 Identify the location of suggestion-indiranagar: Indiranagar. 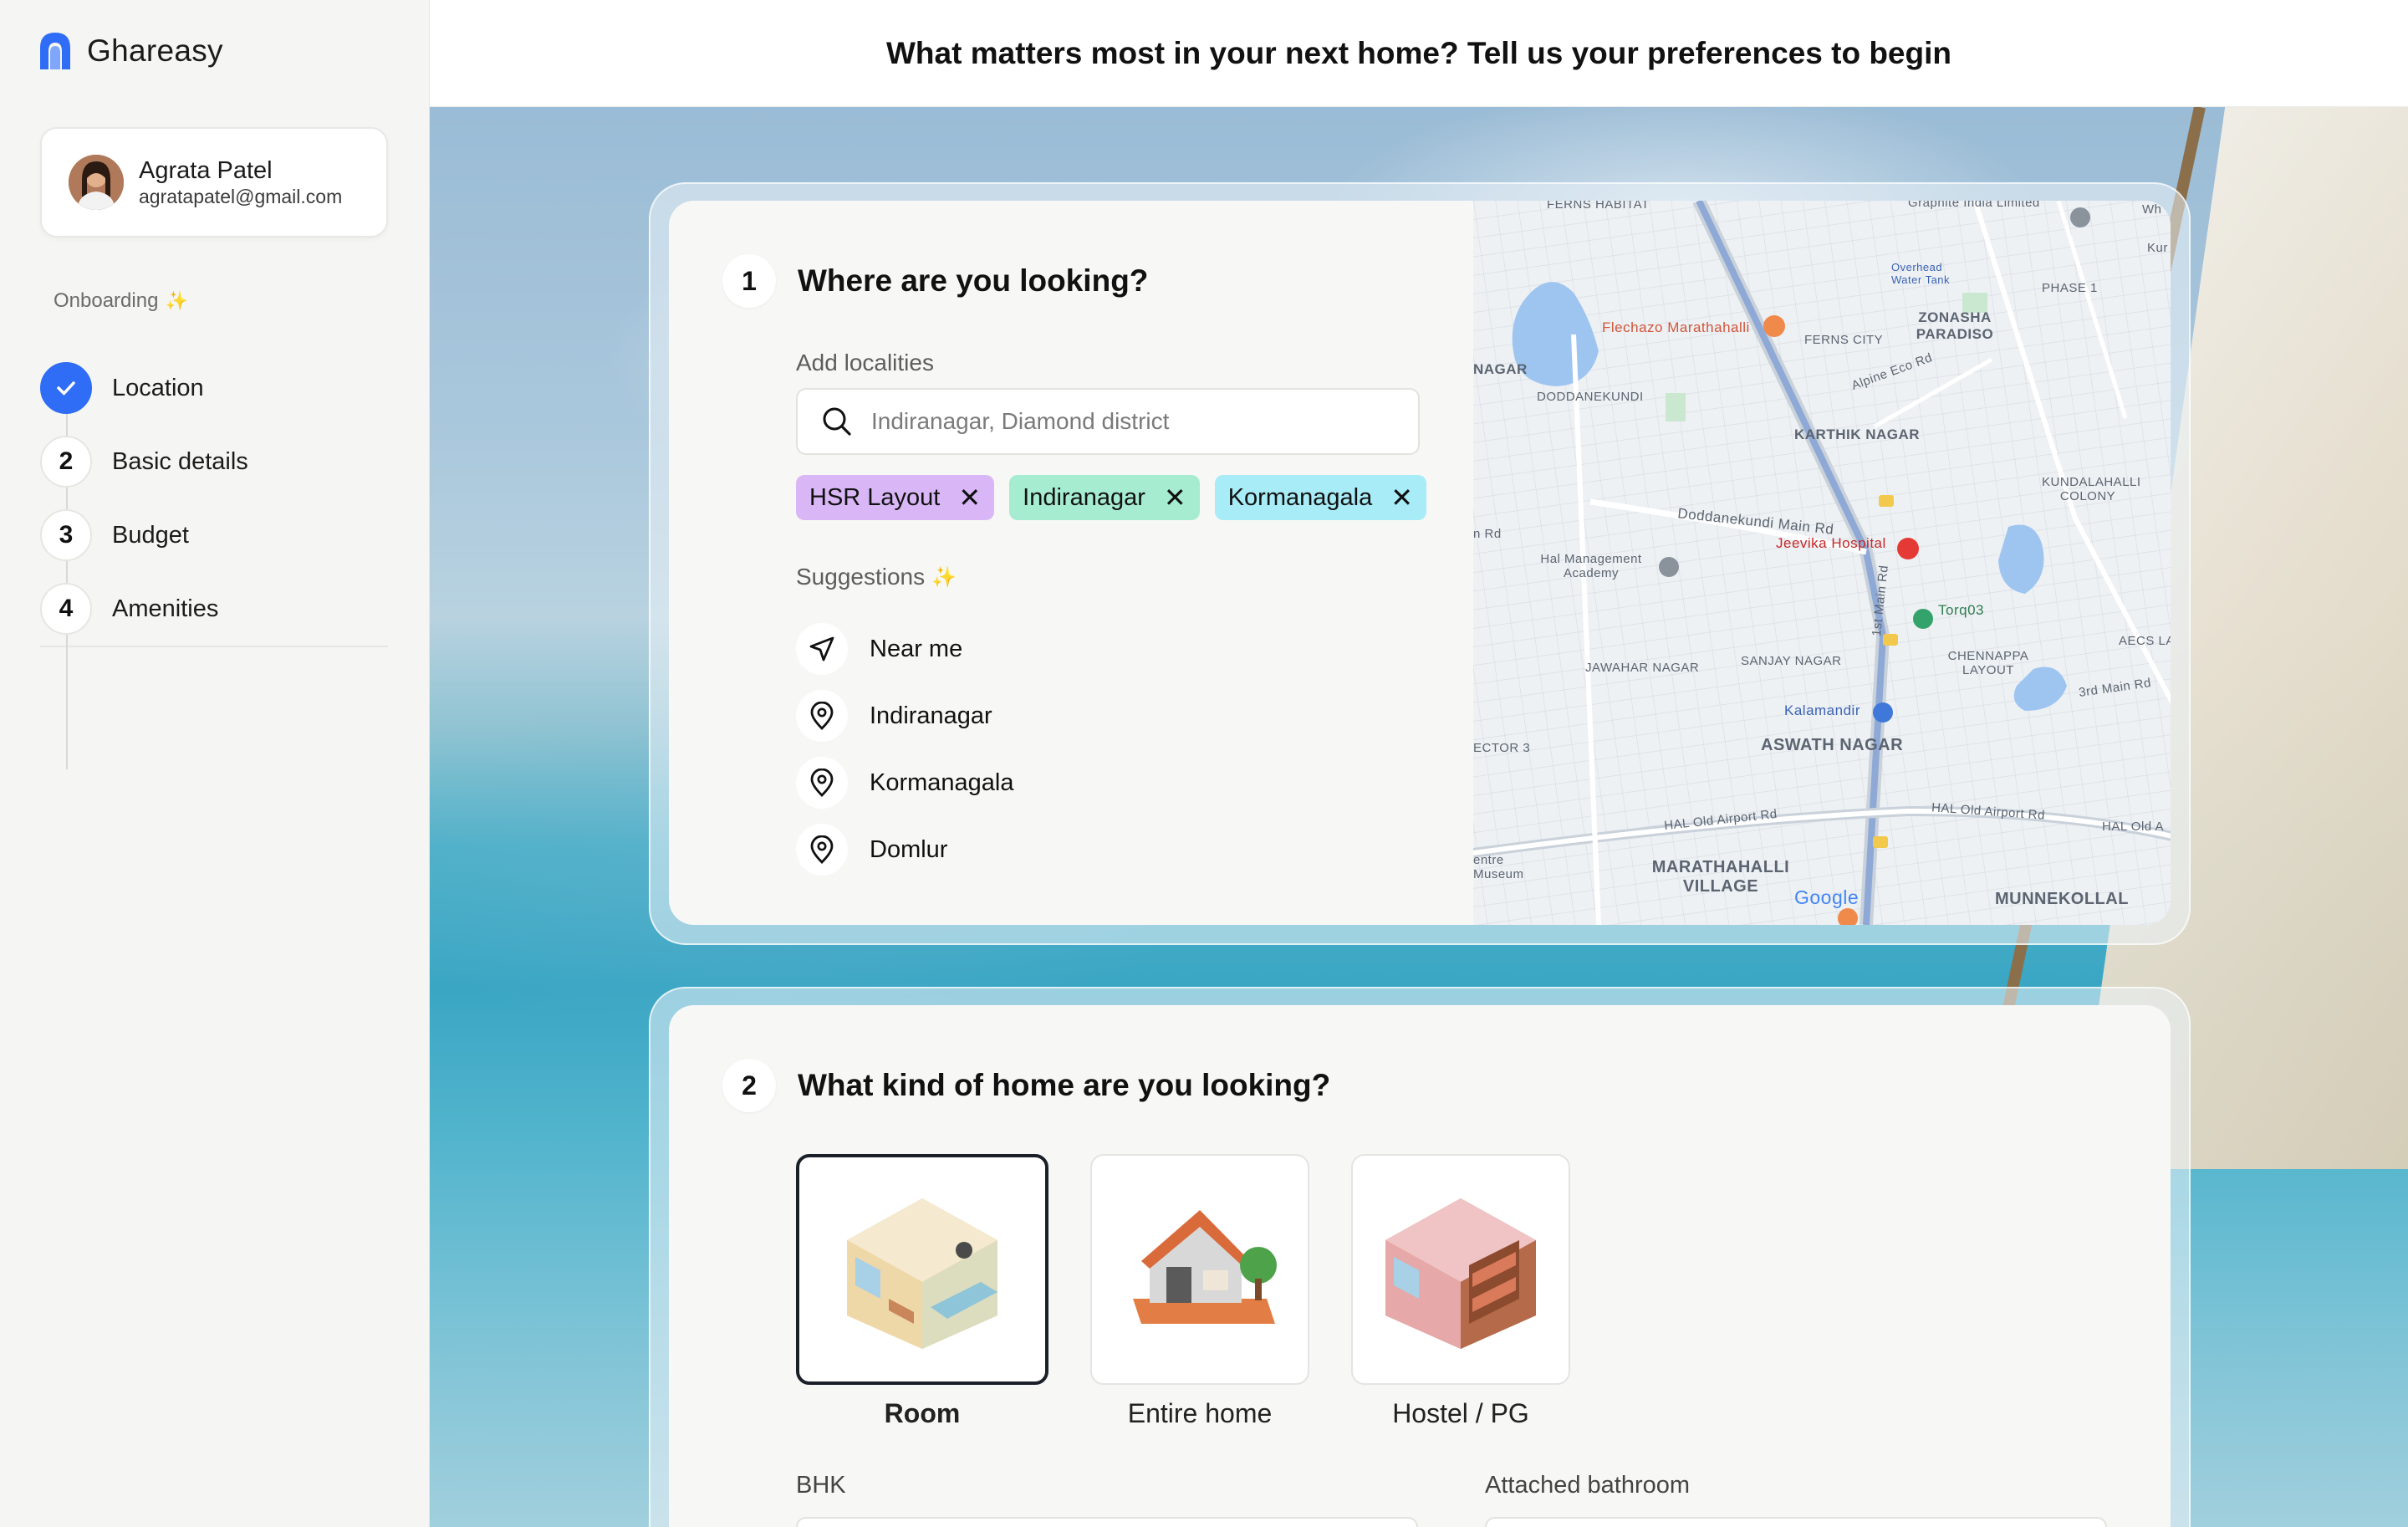
(905, 715).